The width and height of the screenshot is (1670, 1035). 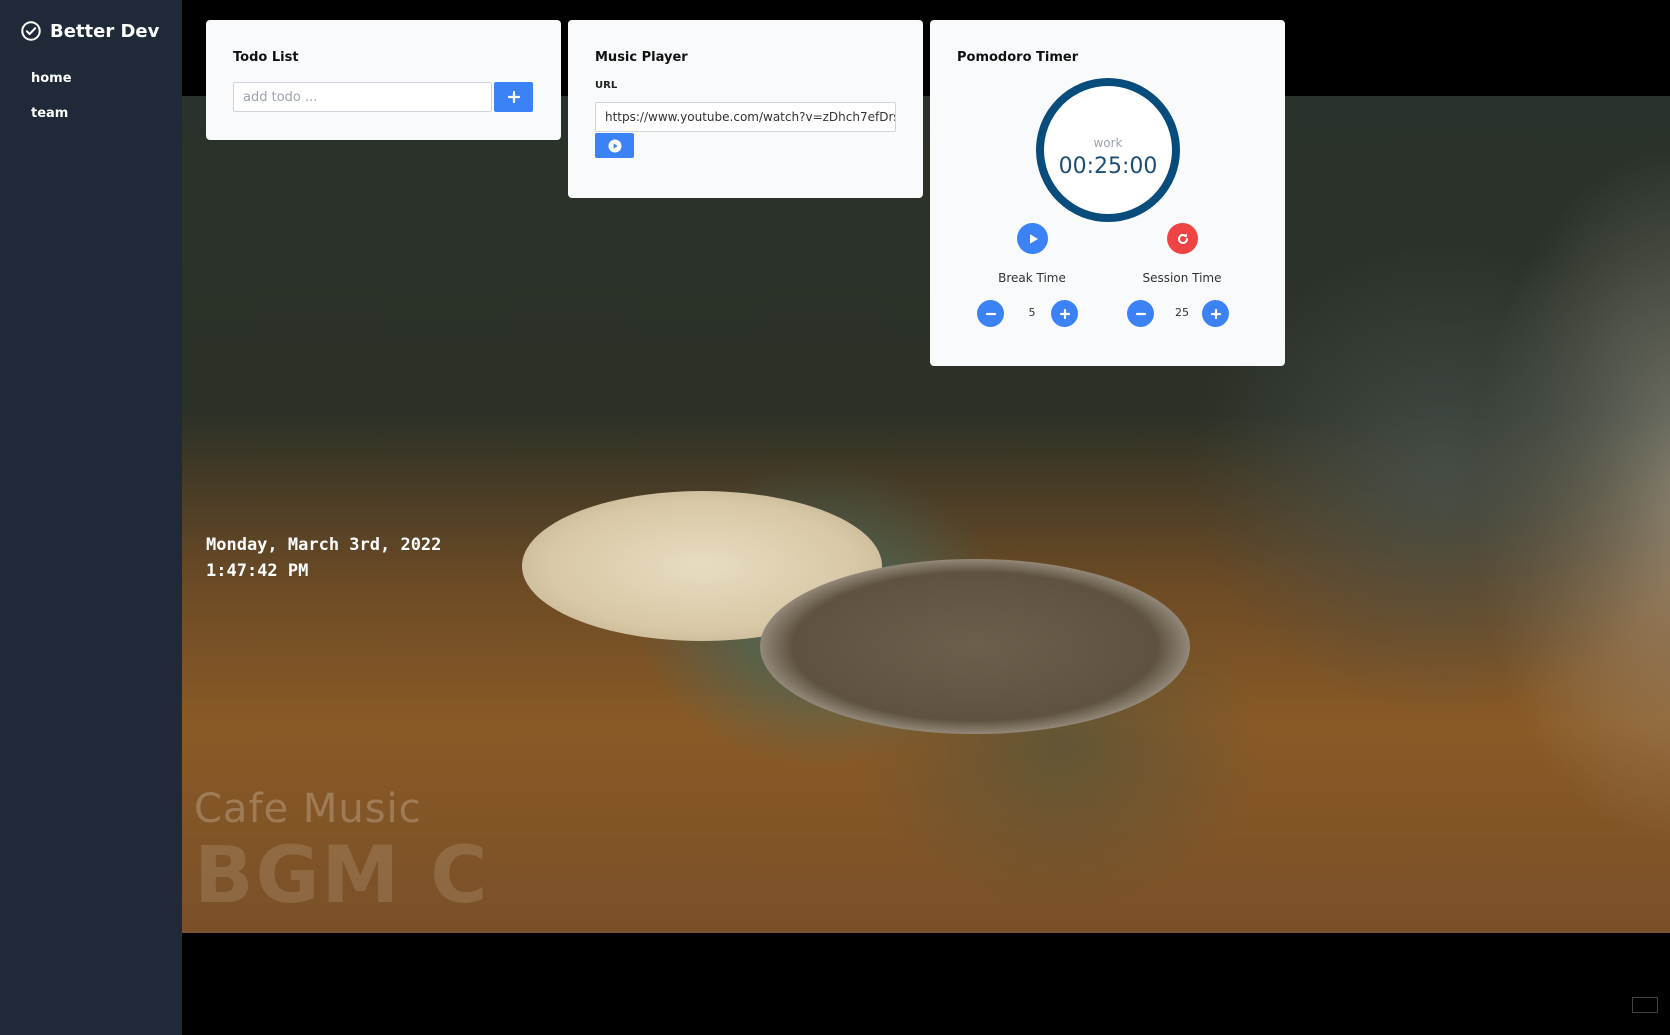 What do you see at coordinates (105, 31) in the screenshot?
I see `brand-name: Better Dev` at bounding box center [105, 31].